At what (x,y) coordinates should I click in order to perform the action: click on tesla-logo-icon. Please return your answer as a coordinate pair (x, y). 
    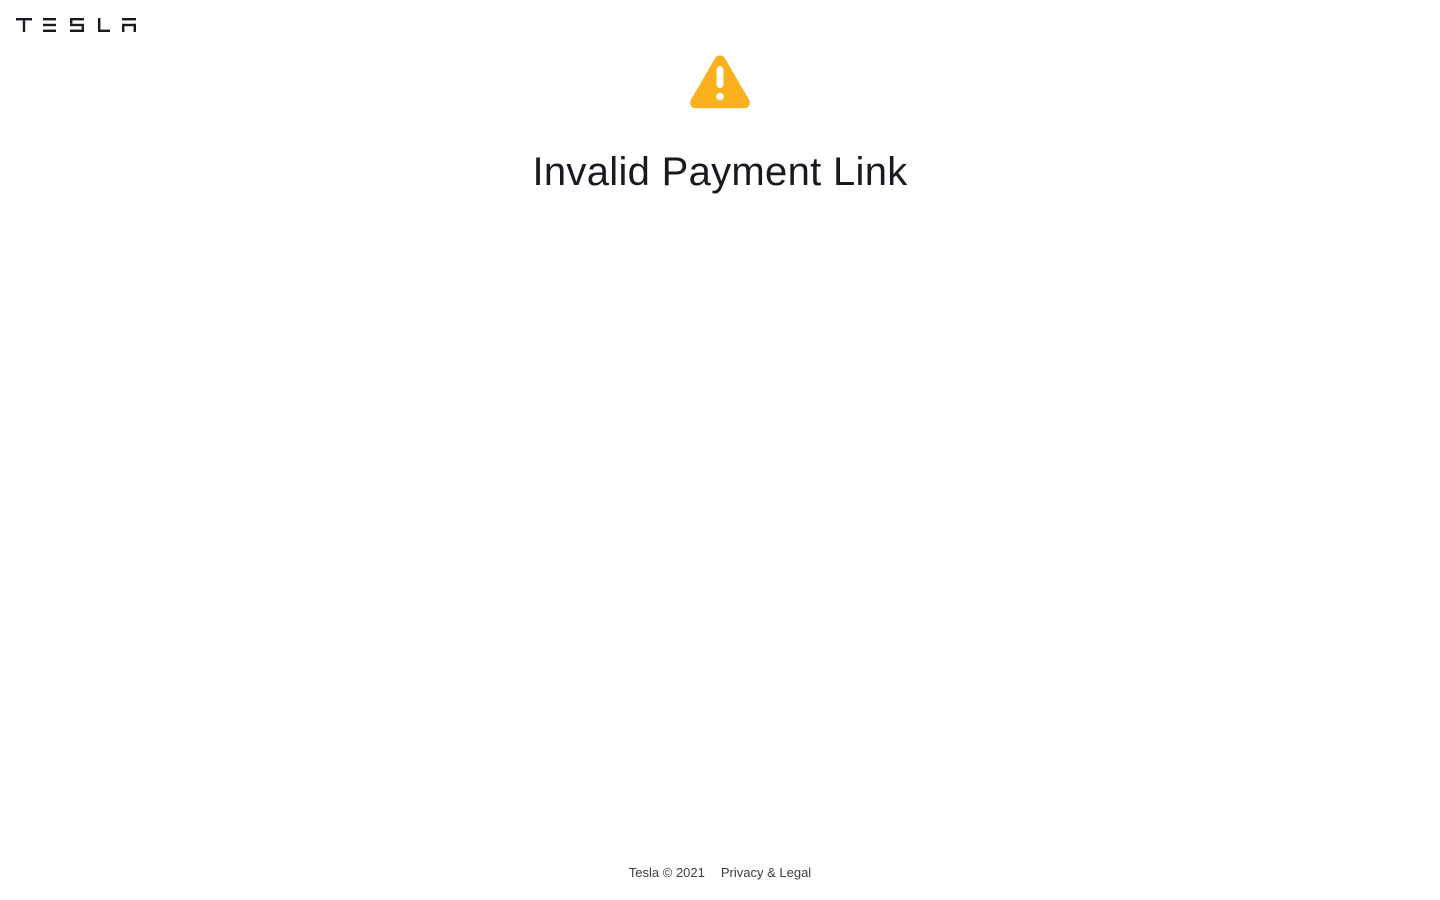
    Looking at the image, I should click on (76, 25).